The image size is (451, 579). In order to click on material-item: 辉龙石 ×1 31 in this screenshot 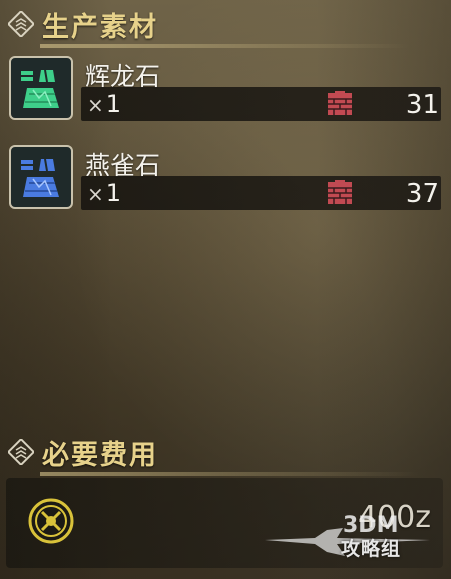, I will do `click(225, 91)`.